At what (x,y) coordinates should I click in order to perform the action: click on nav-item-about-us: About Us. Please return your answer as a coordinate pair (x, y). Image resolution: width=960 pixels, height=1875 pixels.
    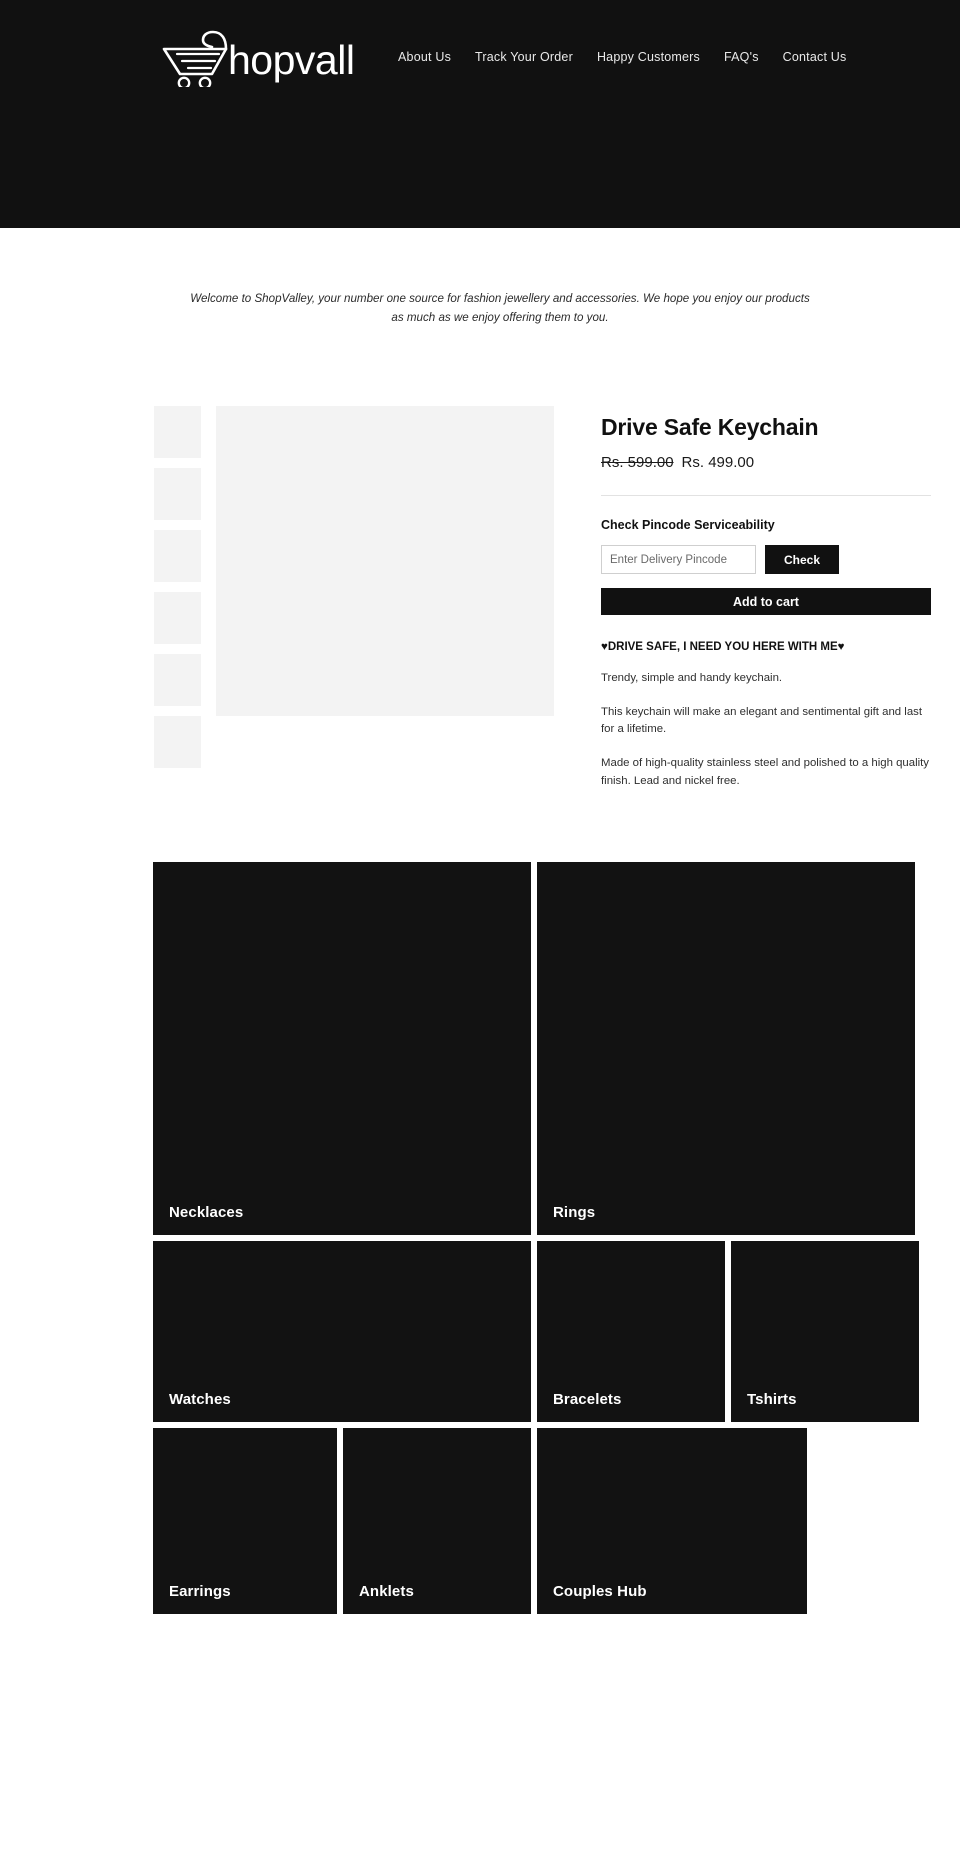
    Looking at the image, I should click on (424, 57).